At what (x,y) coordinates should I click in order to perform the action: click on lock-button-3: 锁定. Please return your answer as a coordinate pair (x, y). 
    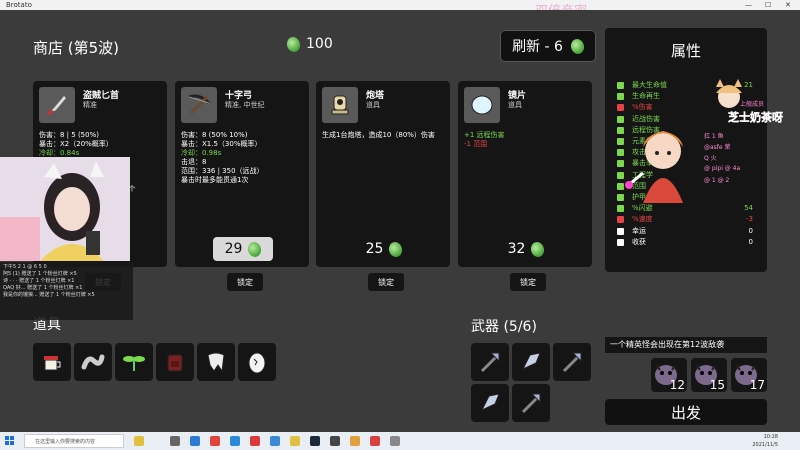
    Looking at the image, I should click on (386, 282).